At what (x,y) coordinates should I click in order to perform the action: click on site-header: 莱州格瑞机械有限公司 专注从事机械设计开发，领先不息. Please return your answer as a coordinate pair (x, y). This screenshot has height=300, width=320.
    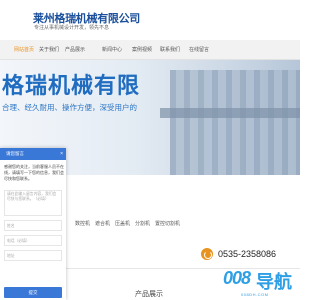
    Looking at the image, I should click on (150, 20).